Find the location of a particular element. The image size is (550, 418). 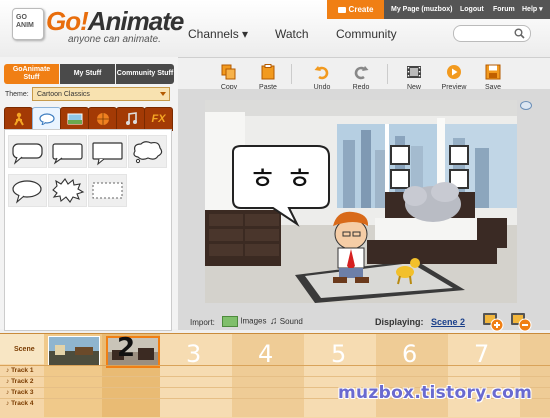

undo-button: Undo is located at coordinates (322, 77).